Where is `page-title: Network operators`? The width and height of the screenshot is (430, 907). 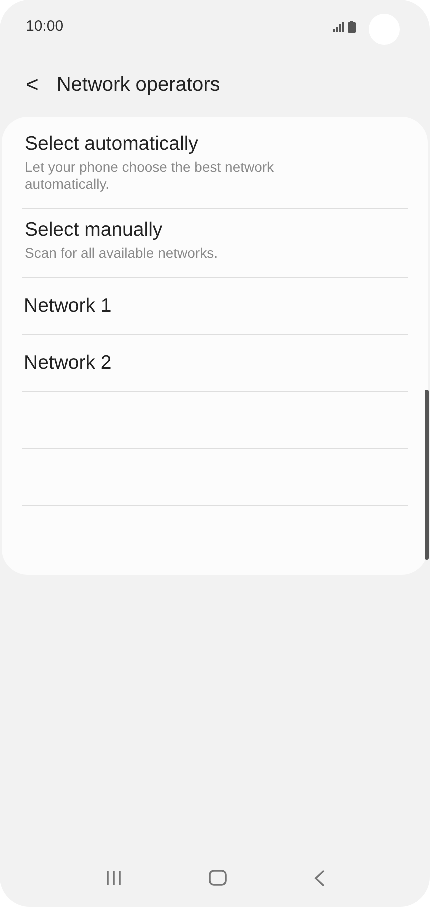 page-title: Network operators is located at coordinates (138, 85).